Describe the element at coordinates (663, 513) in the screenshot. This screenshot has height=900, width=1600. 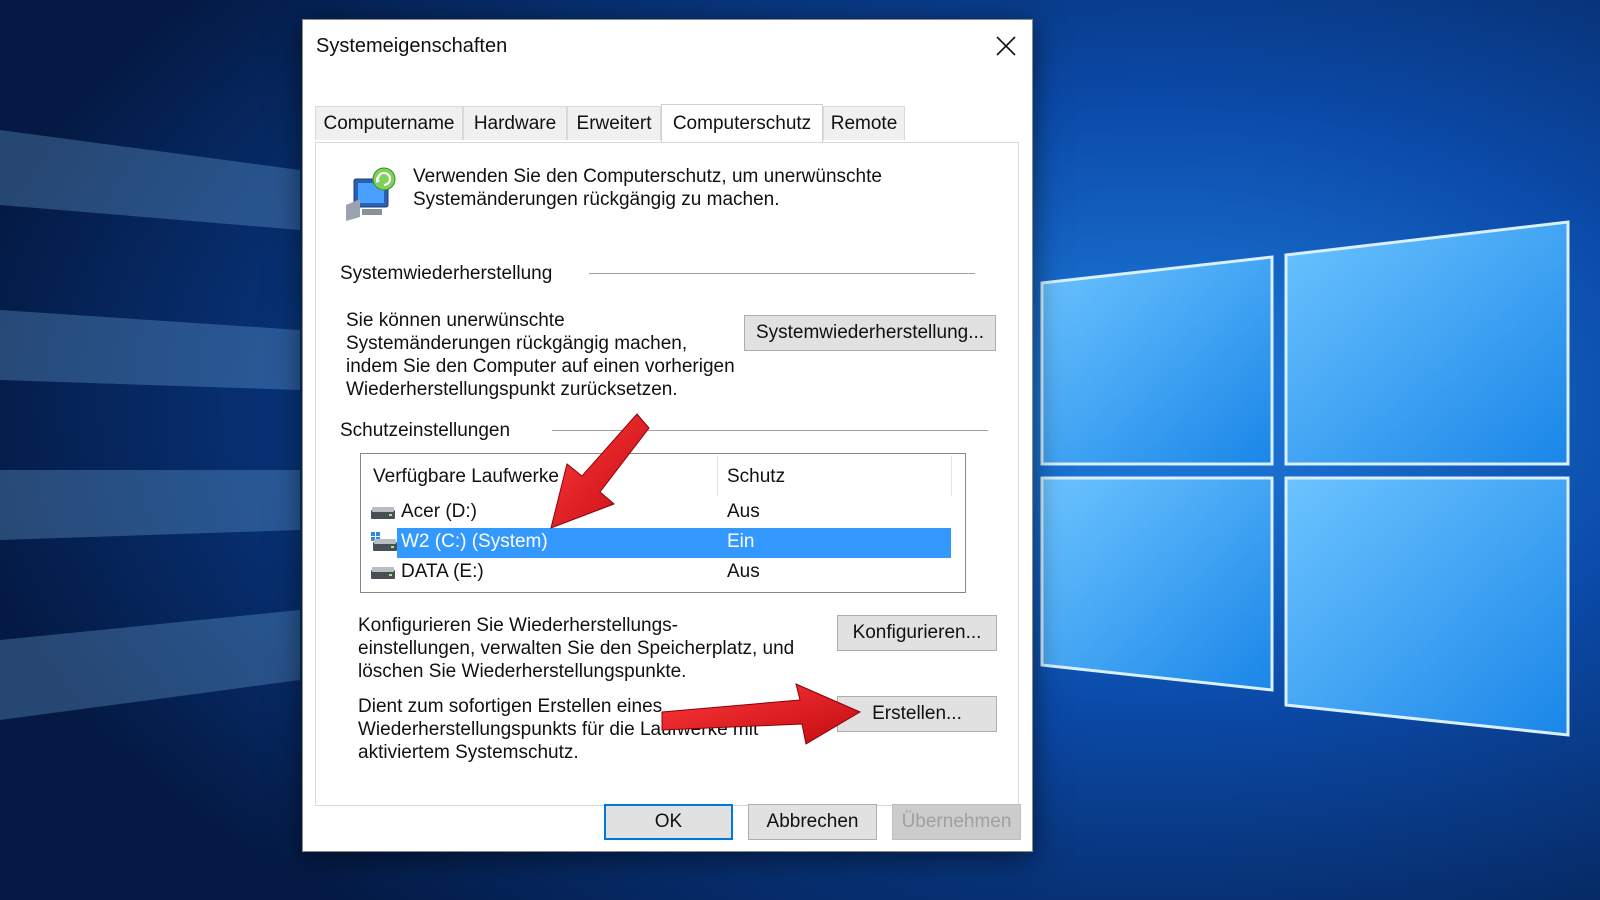
I see `drive-row-acer: Acer (D:) Aus` at that location.